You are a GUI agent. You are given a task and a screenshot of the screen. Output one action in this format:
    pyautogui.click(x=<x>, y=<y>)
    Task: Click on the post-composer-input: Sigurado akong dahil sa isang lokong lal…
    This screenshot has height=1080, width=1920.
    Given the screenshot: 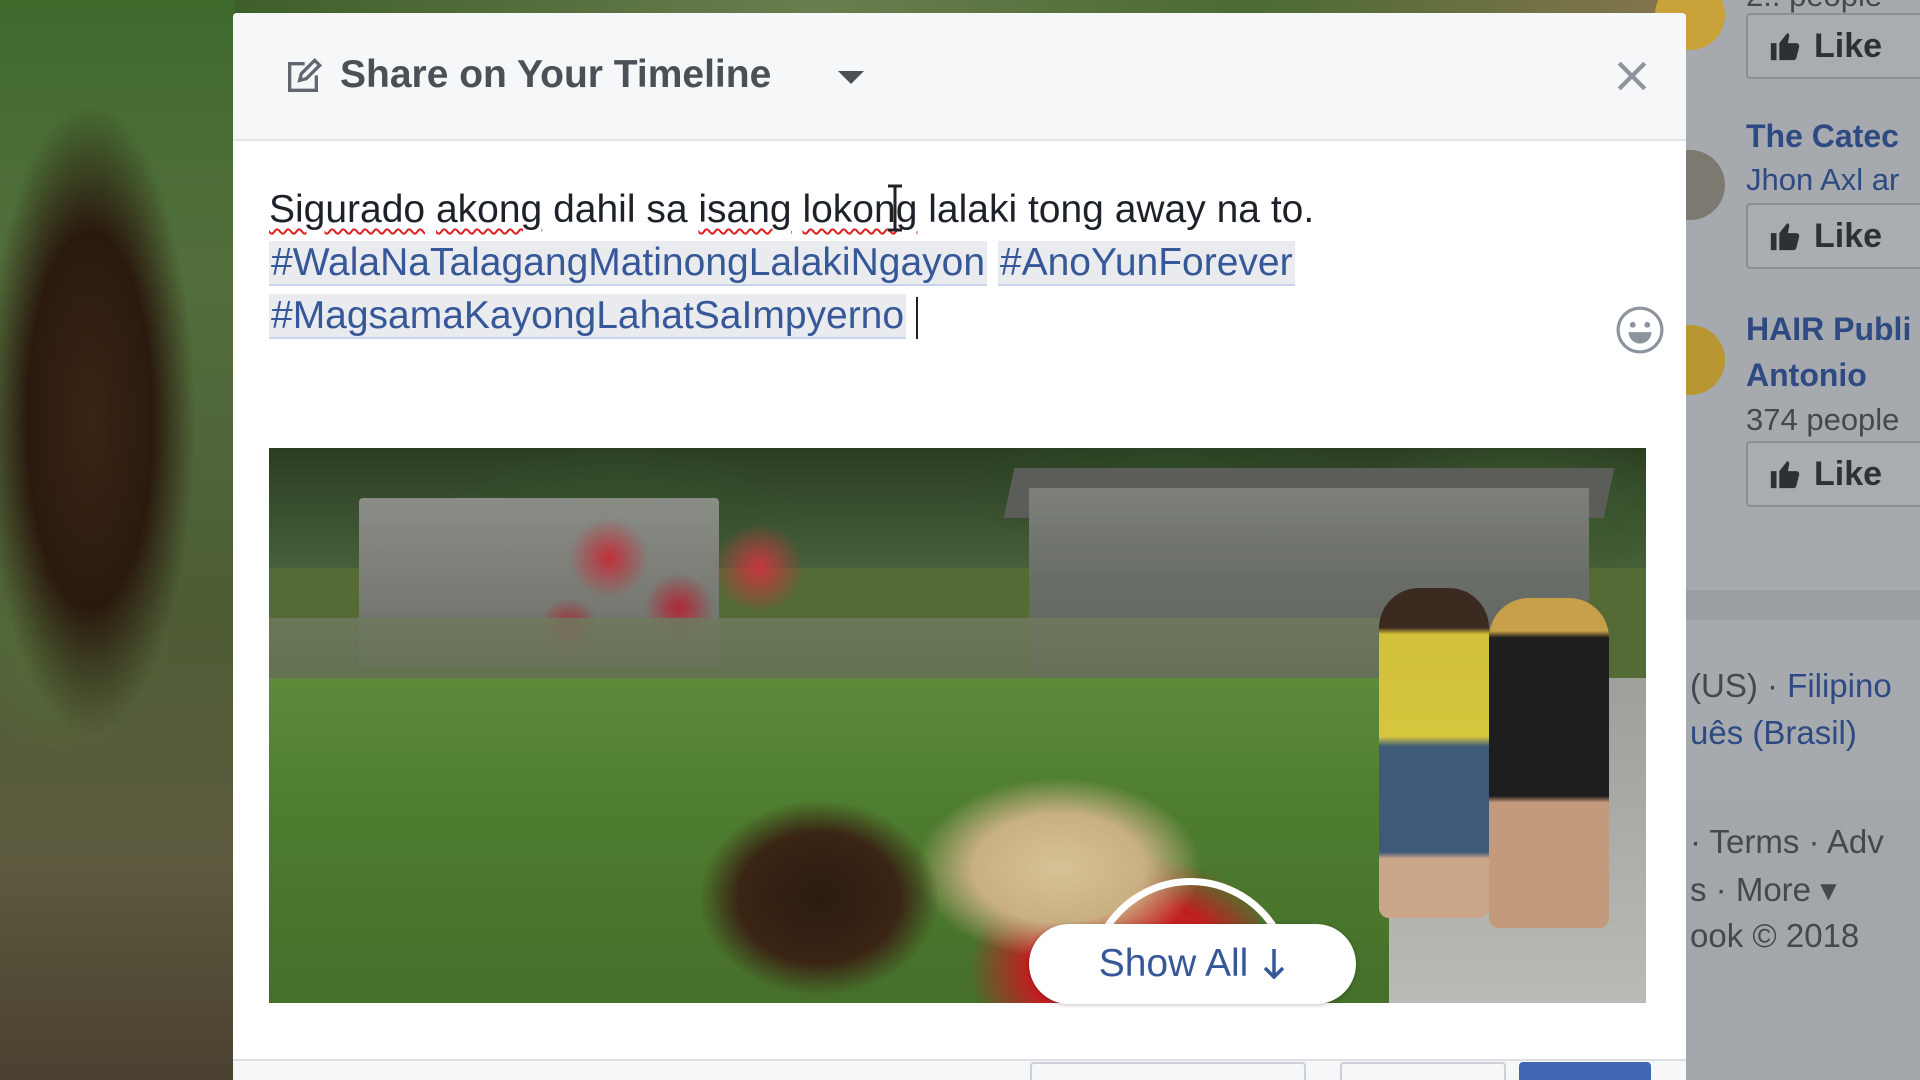 What is the action you would take?
    pyautogui.click(x=939, y=262)
    